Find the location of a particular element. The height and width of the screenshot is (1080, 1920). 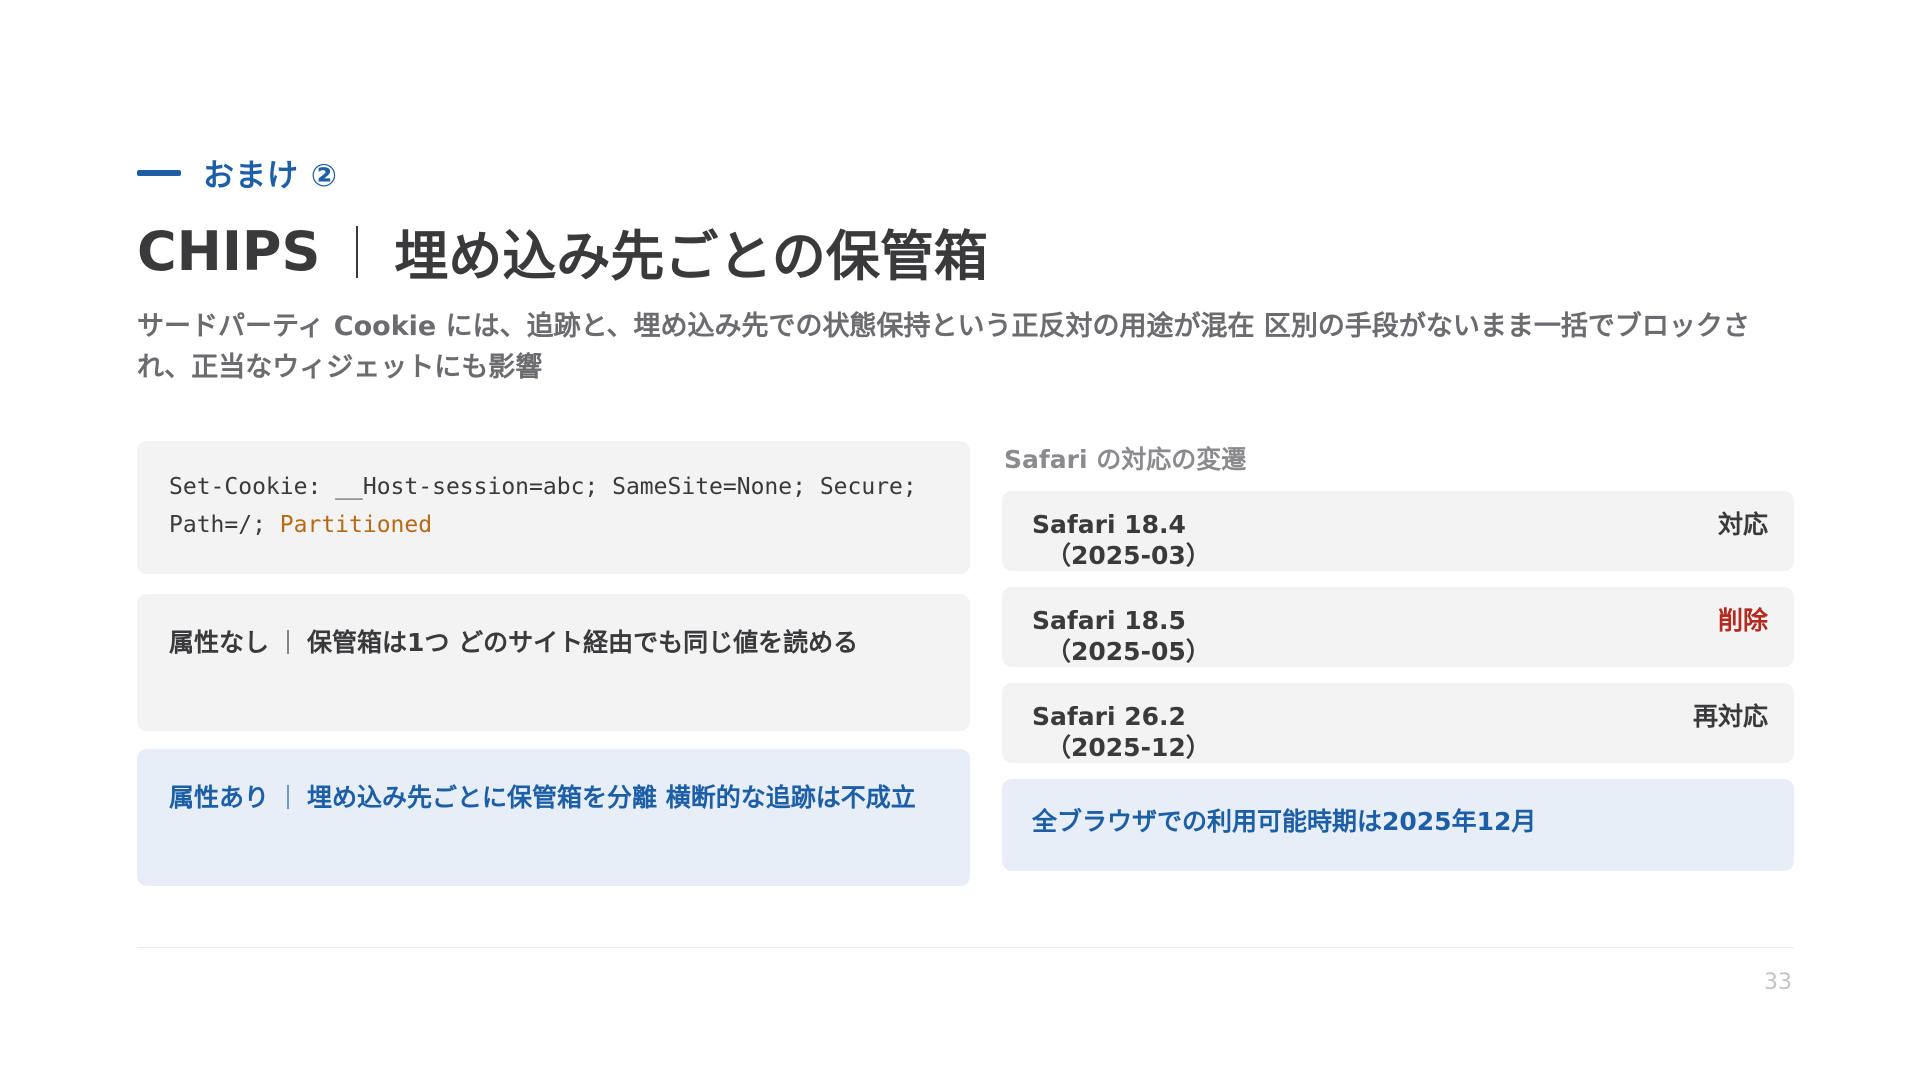

page-number: 33 is located at coordinates (1778, 982).